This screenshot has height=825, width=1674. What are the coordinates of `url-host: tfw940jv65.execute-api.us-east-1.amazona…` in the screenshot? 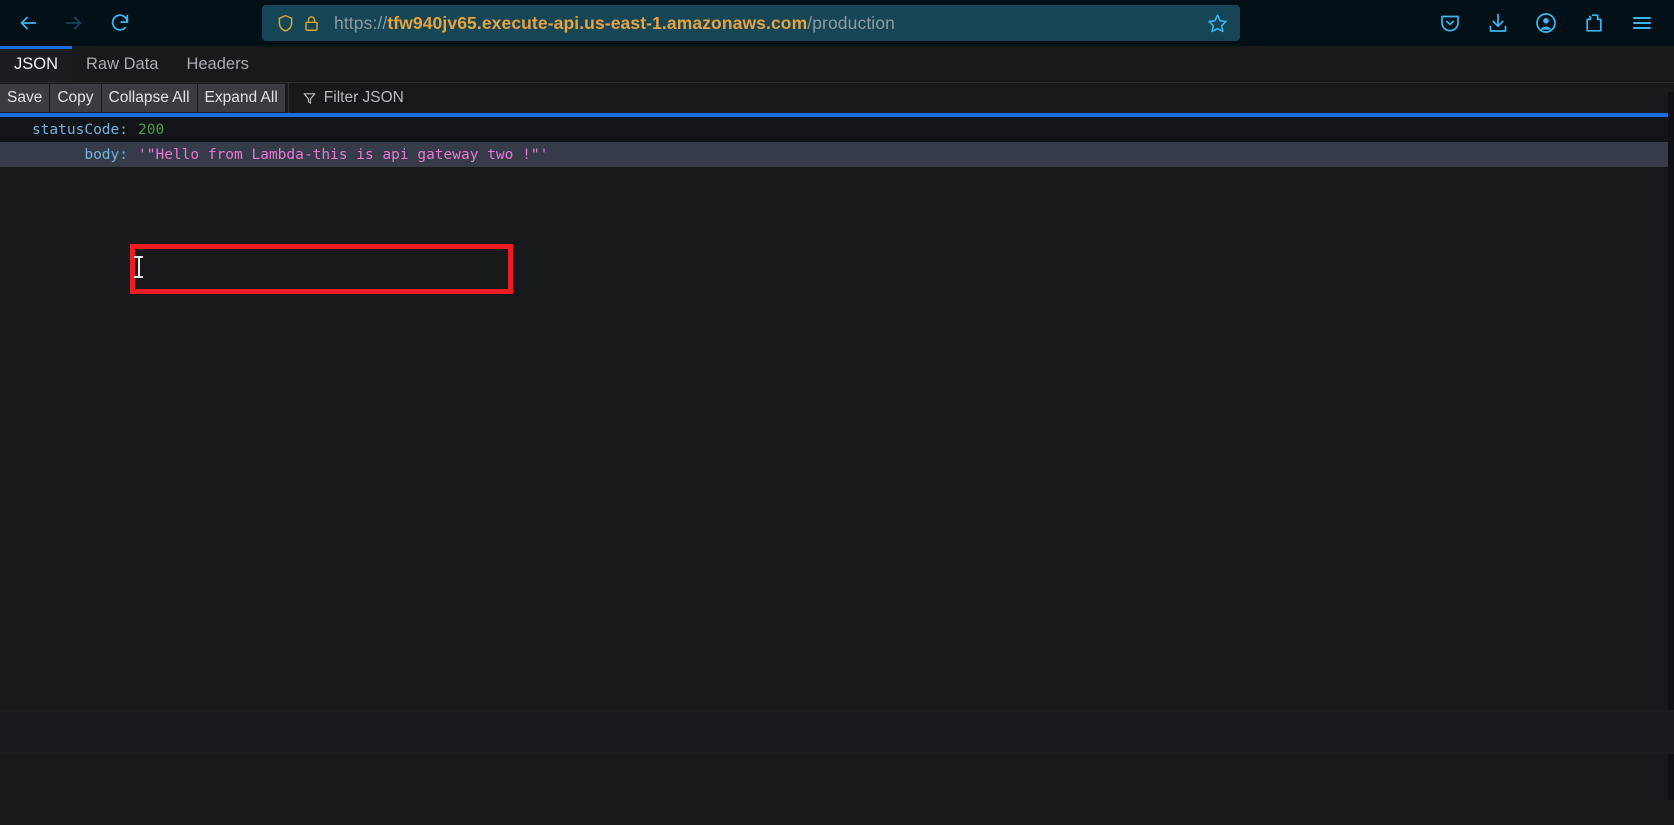 It's located at (597, 23).